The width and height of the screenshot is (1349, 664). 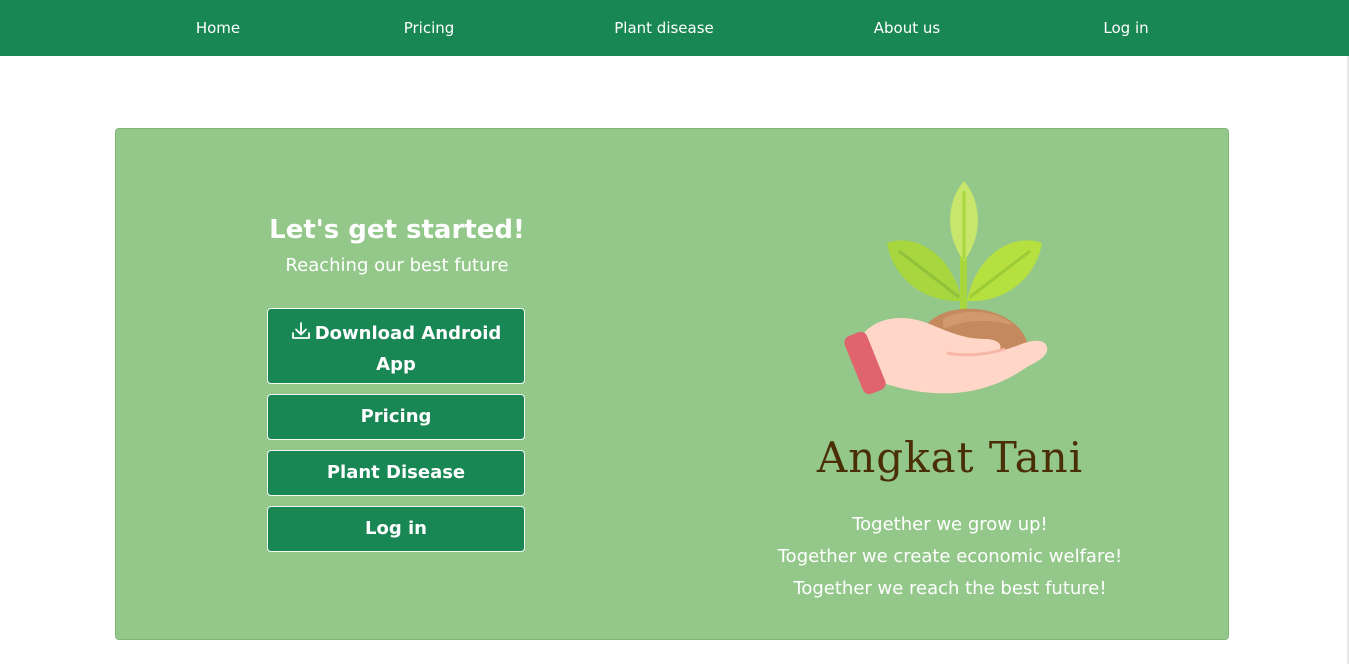 What do you see at coordinates (429, 28) in the screenshot?
I see `nav-pricing-link: Pricing` at bounding box center [429, 28].